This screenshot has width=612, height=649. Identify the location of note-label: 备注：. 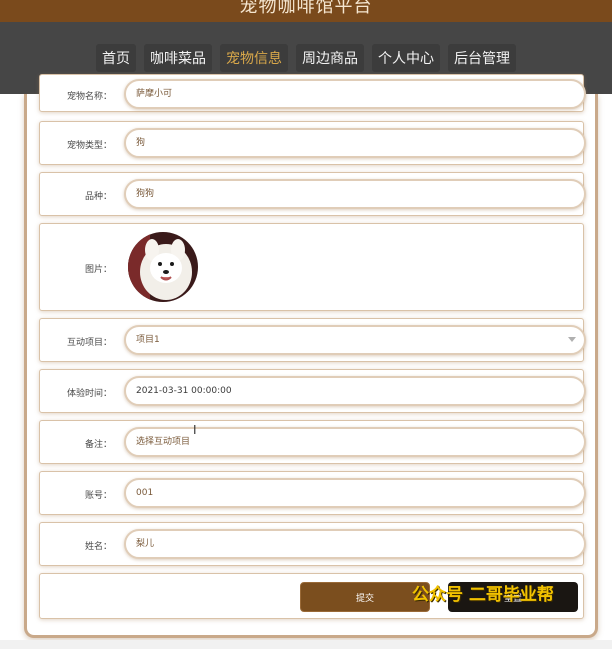
(98, 445).